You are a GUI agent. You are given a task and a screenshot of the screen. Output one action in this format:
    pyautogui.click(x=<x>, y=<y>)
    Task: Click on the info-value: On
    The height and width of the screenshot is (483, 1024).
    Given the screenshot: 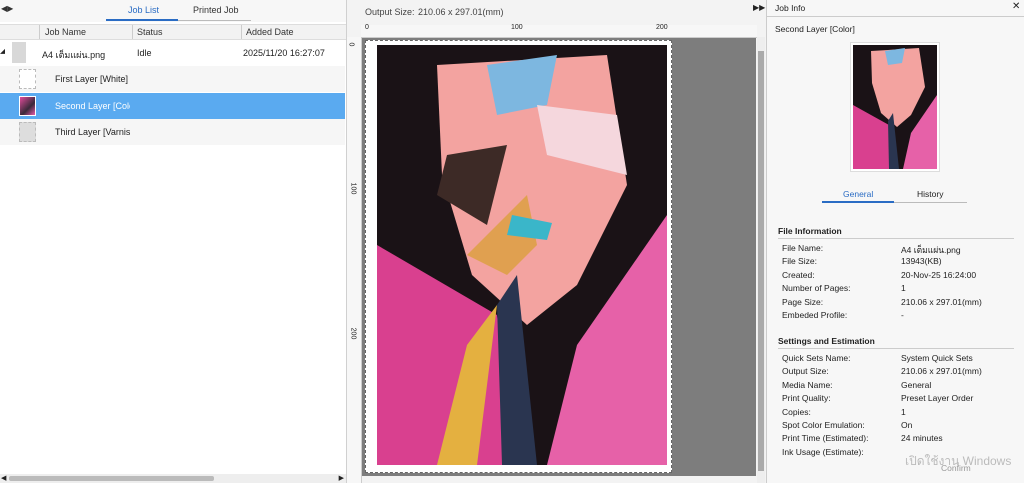 What is the action you would take?
    pyautogui.click(x=907, y=425)
    